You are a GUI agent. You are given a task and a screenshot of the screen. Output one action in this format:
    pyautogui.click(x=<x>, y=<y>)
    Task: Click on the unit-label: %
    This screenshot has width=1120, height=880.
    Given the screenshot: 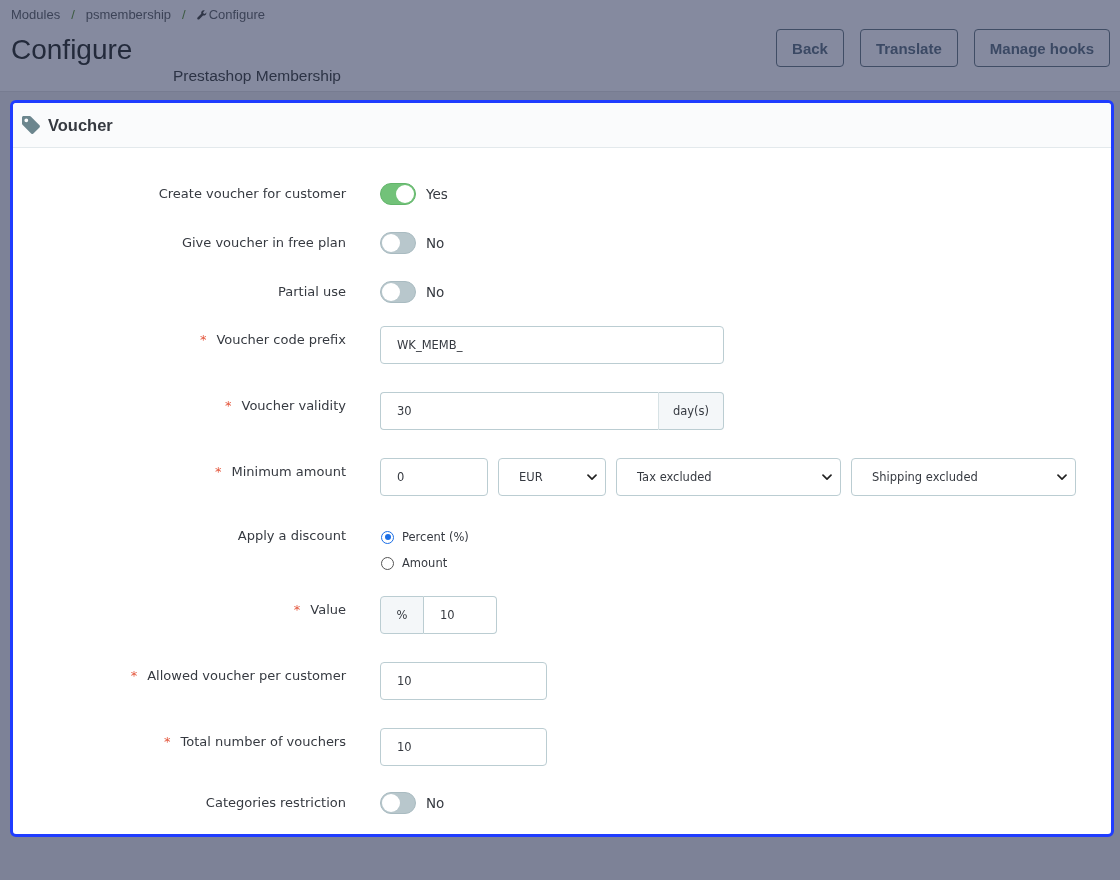 What is the action you would take?
    pyautogui.click(x=402, y=615)
    